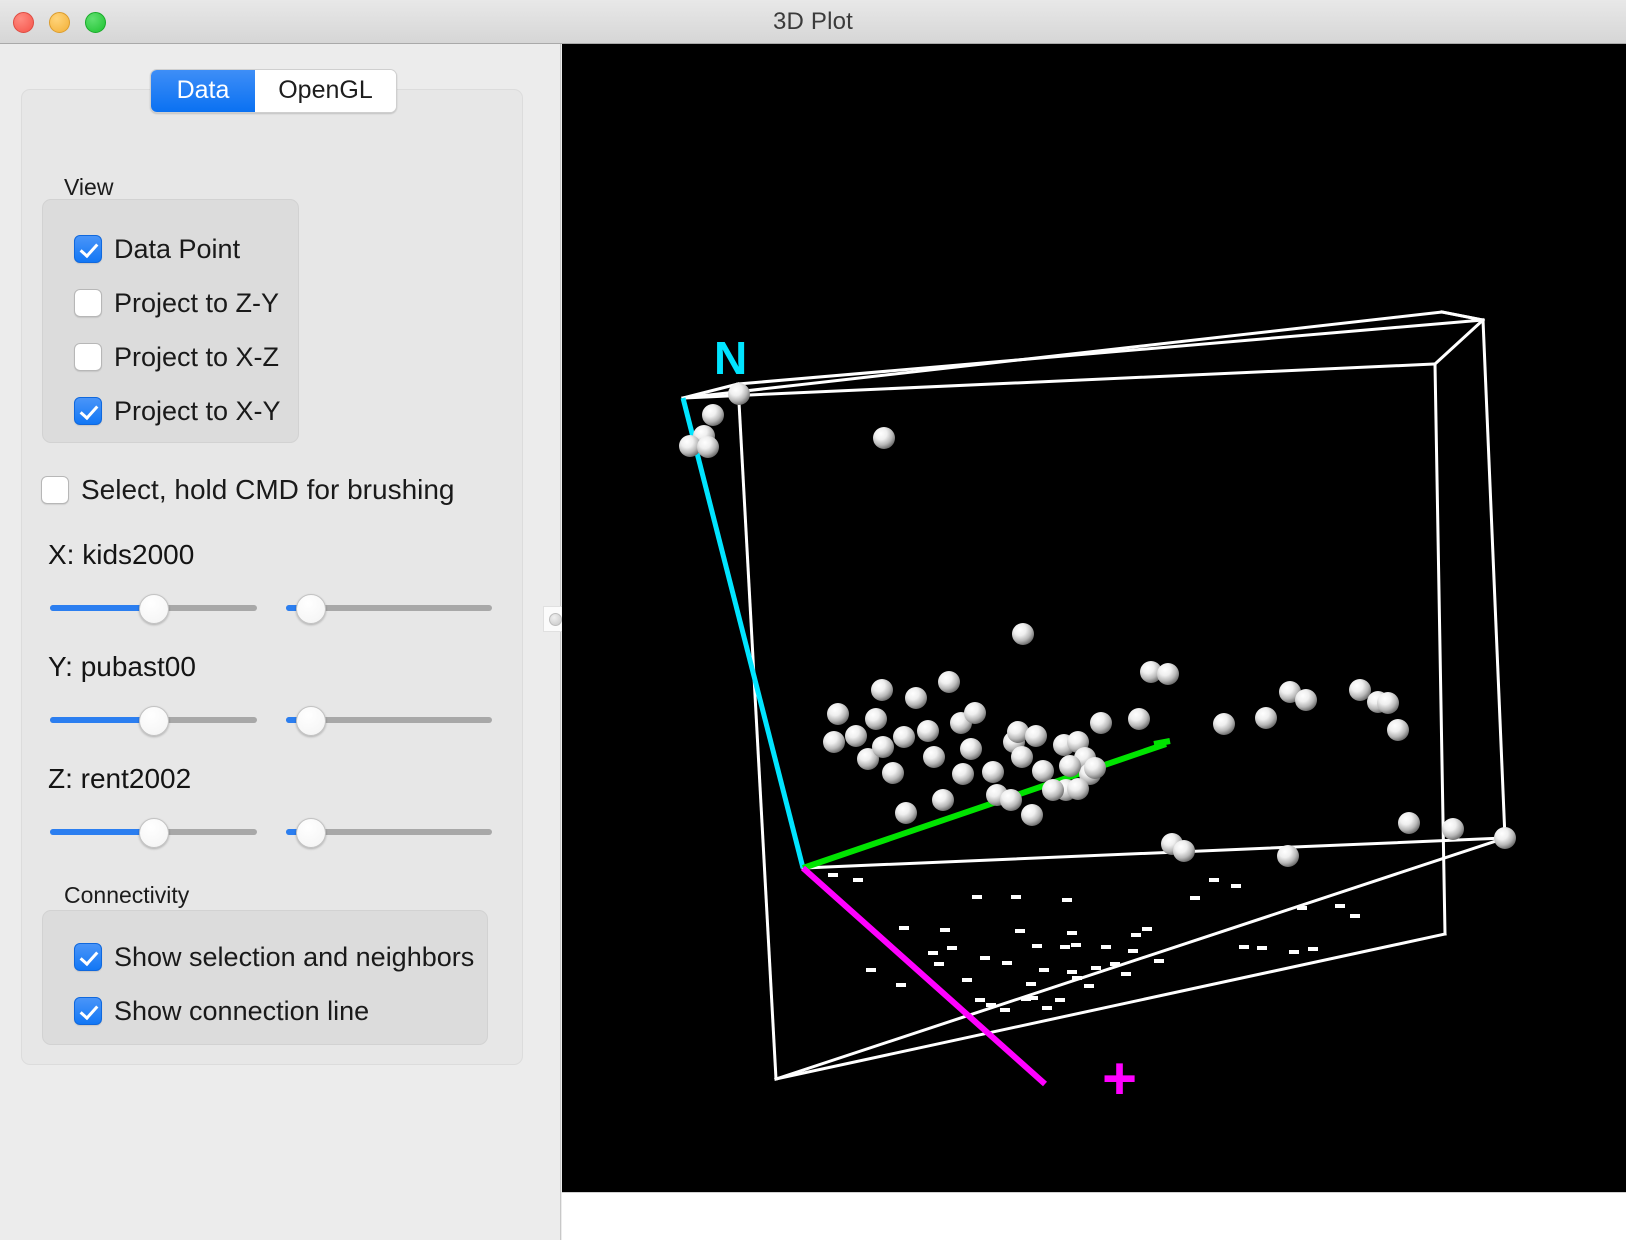 The image size is (1626, 1240). I want to click on checkbox-select-brushing: Select, hold CMD for brushing, so click(248, 490).